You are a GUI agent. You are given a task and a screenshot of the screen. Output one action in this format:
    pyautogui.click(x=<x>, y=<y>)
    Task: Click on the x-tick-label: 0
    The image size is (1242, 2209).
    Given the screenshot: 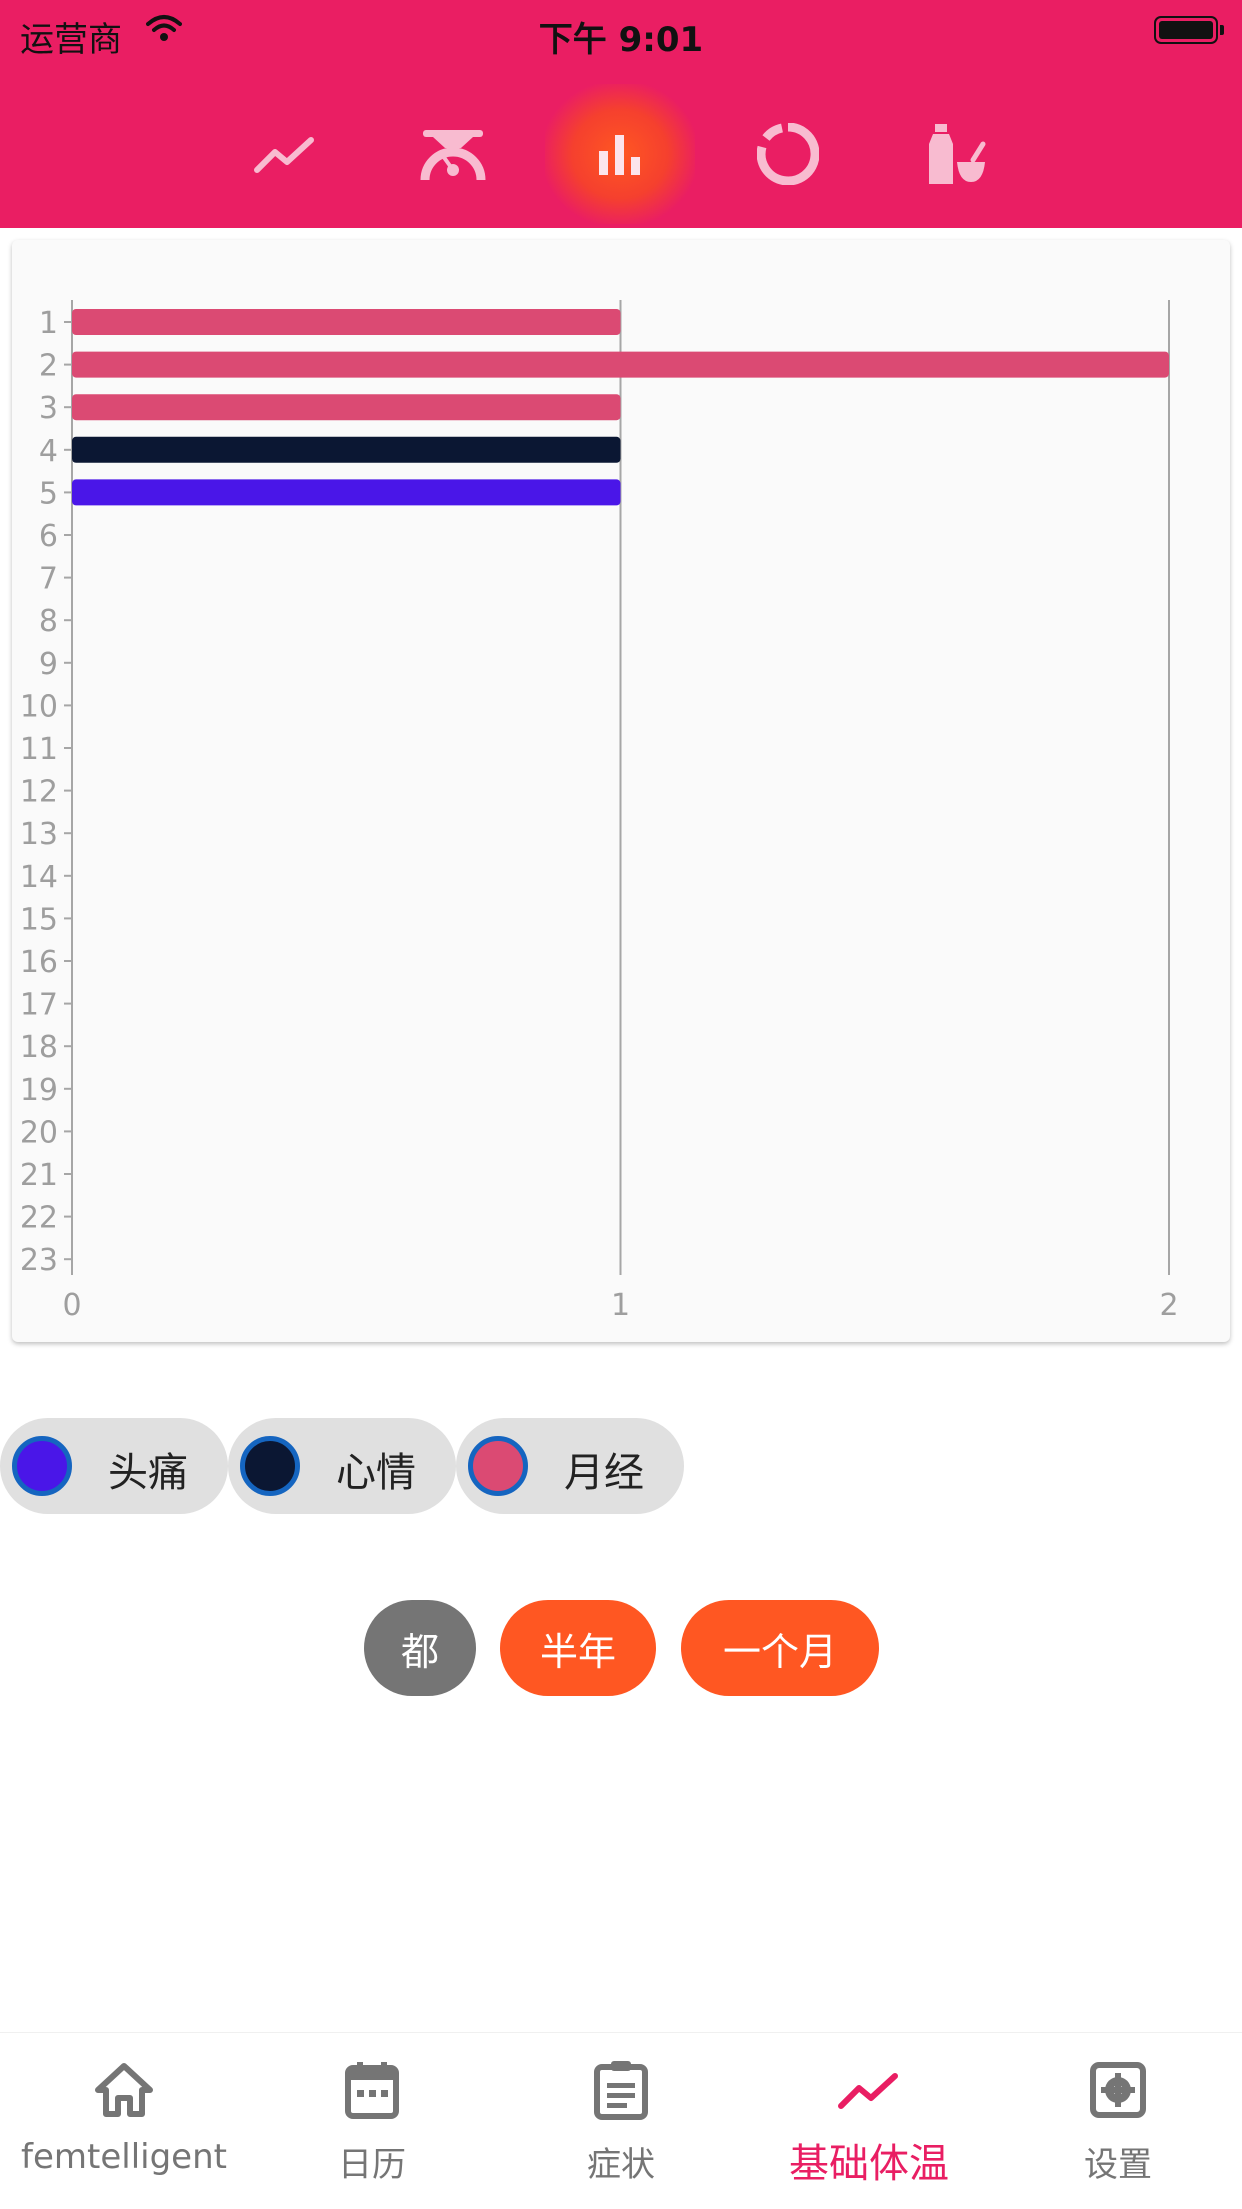 What is the action you would take?
    pyautogui.click(x=71, y=1305)
    